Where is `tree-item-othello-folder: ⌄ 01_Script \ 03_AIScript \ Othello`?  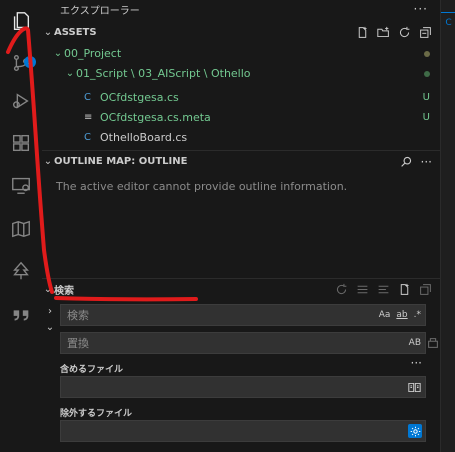
tree-item-othello-folder: ⌄ 01_Script \ 03_AIScript \ Othello is located at coordinates (241, 73).